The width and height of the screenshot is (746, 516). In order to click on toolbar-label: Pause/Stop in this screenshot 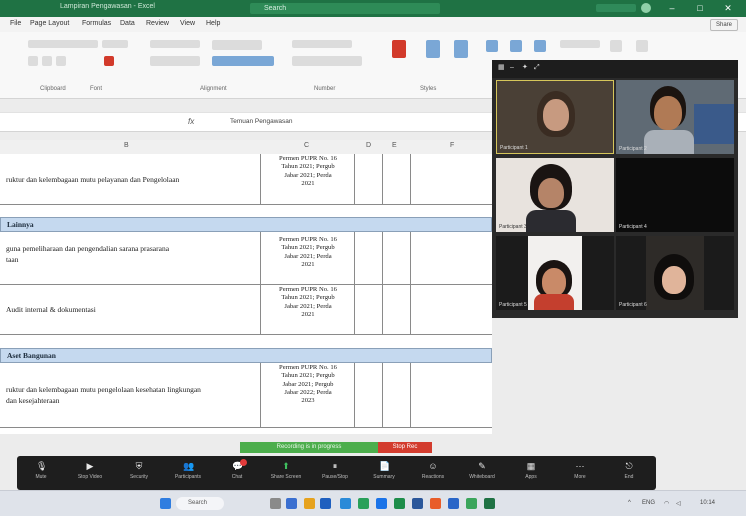, I will do `click(335, 477)`.